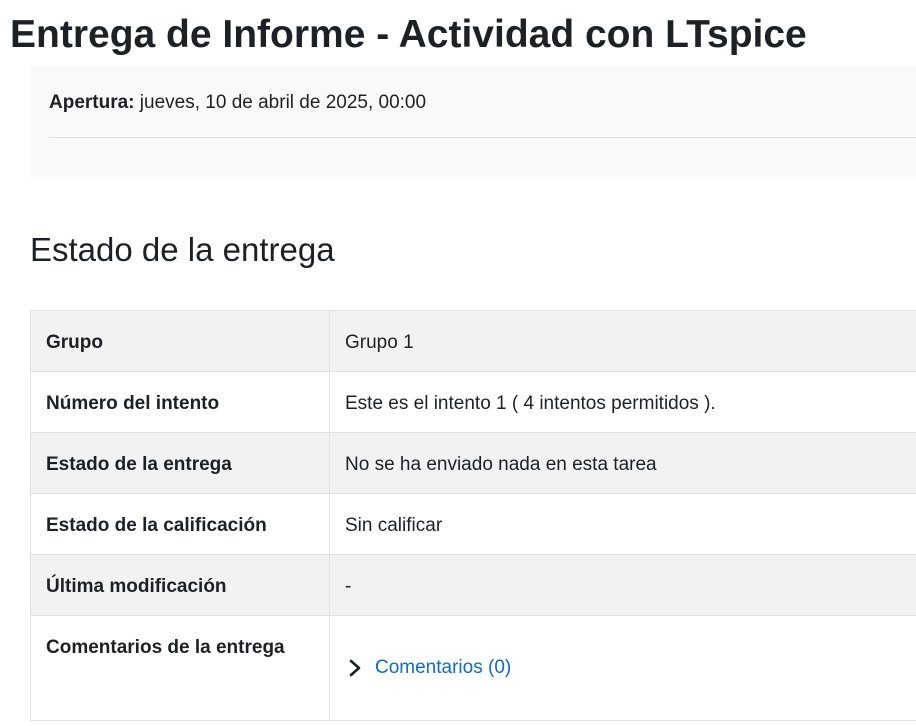 This screenshot has width=916, height=726. Describe the element at coordinates (501, 464) in the screenshot. I see `row-value: No se ha enviado nada en esta tarea` at that location.